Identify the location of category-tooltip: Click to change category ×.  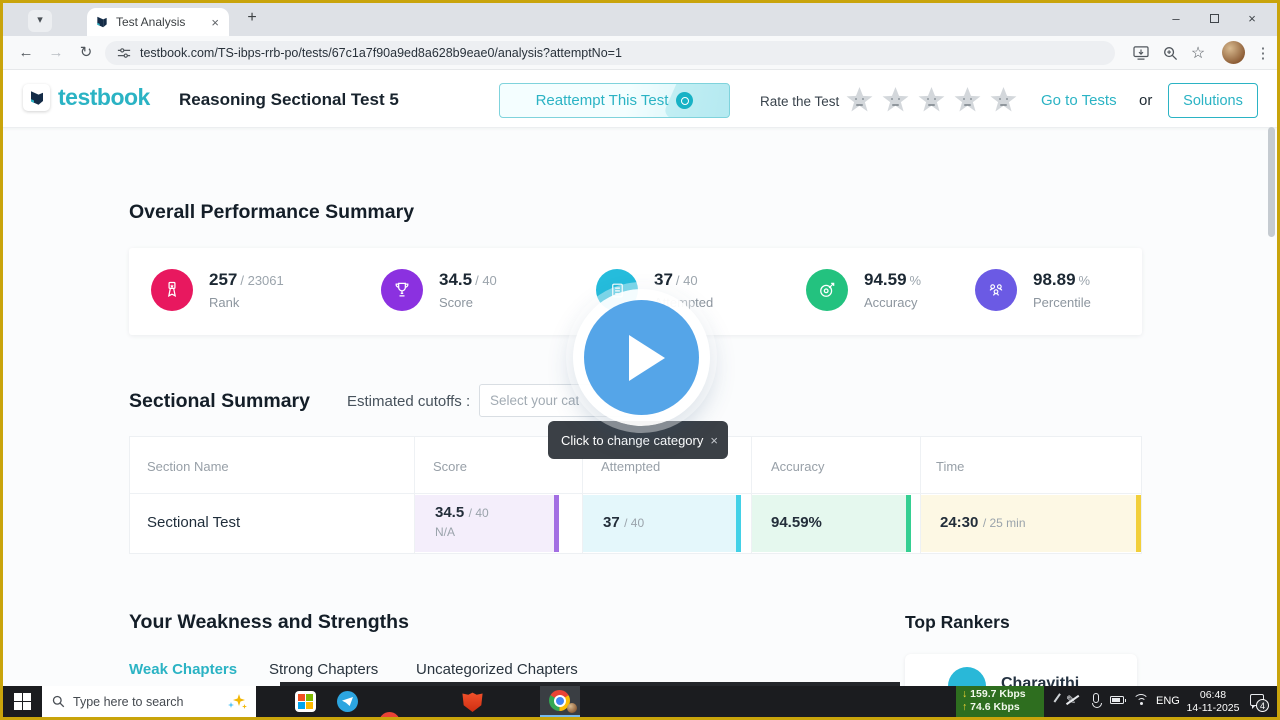
(638, 440).